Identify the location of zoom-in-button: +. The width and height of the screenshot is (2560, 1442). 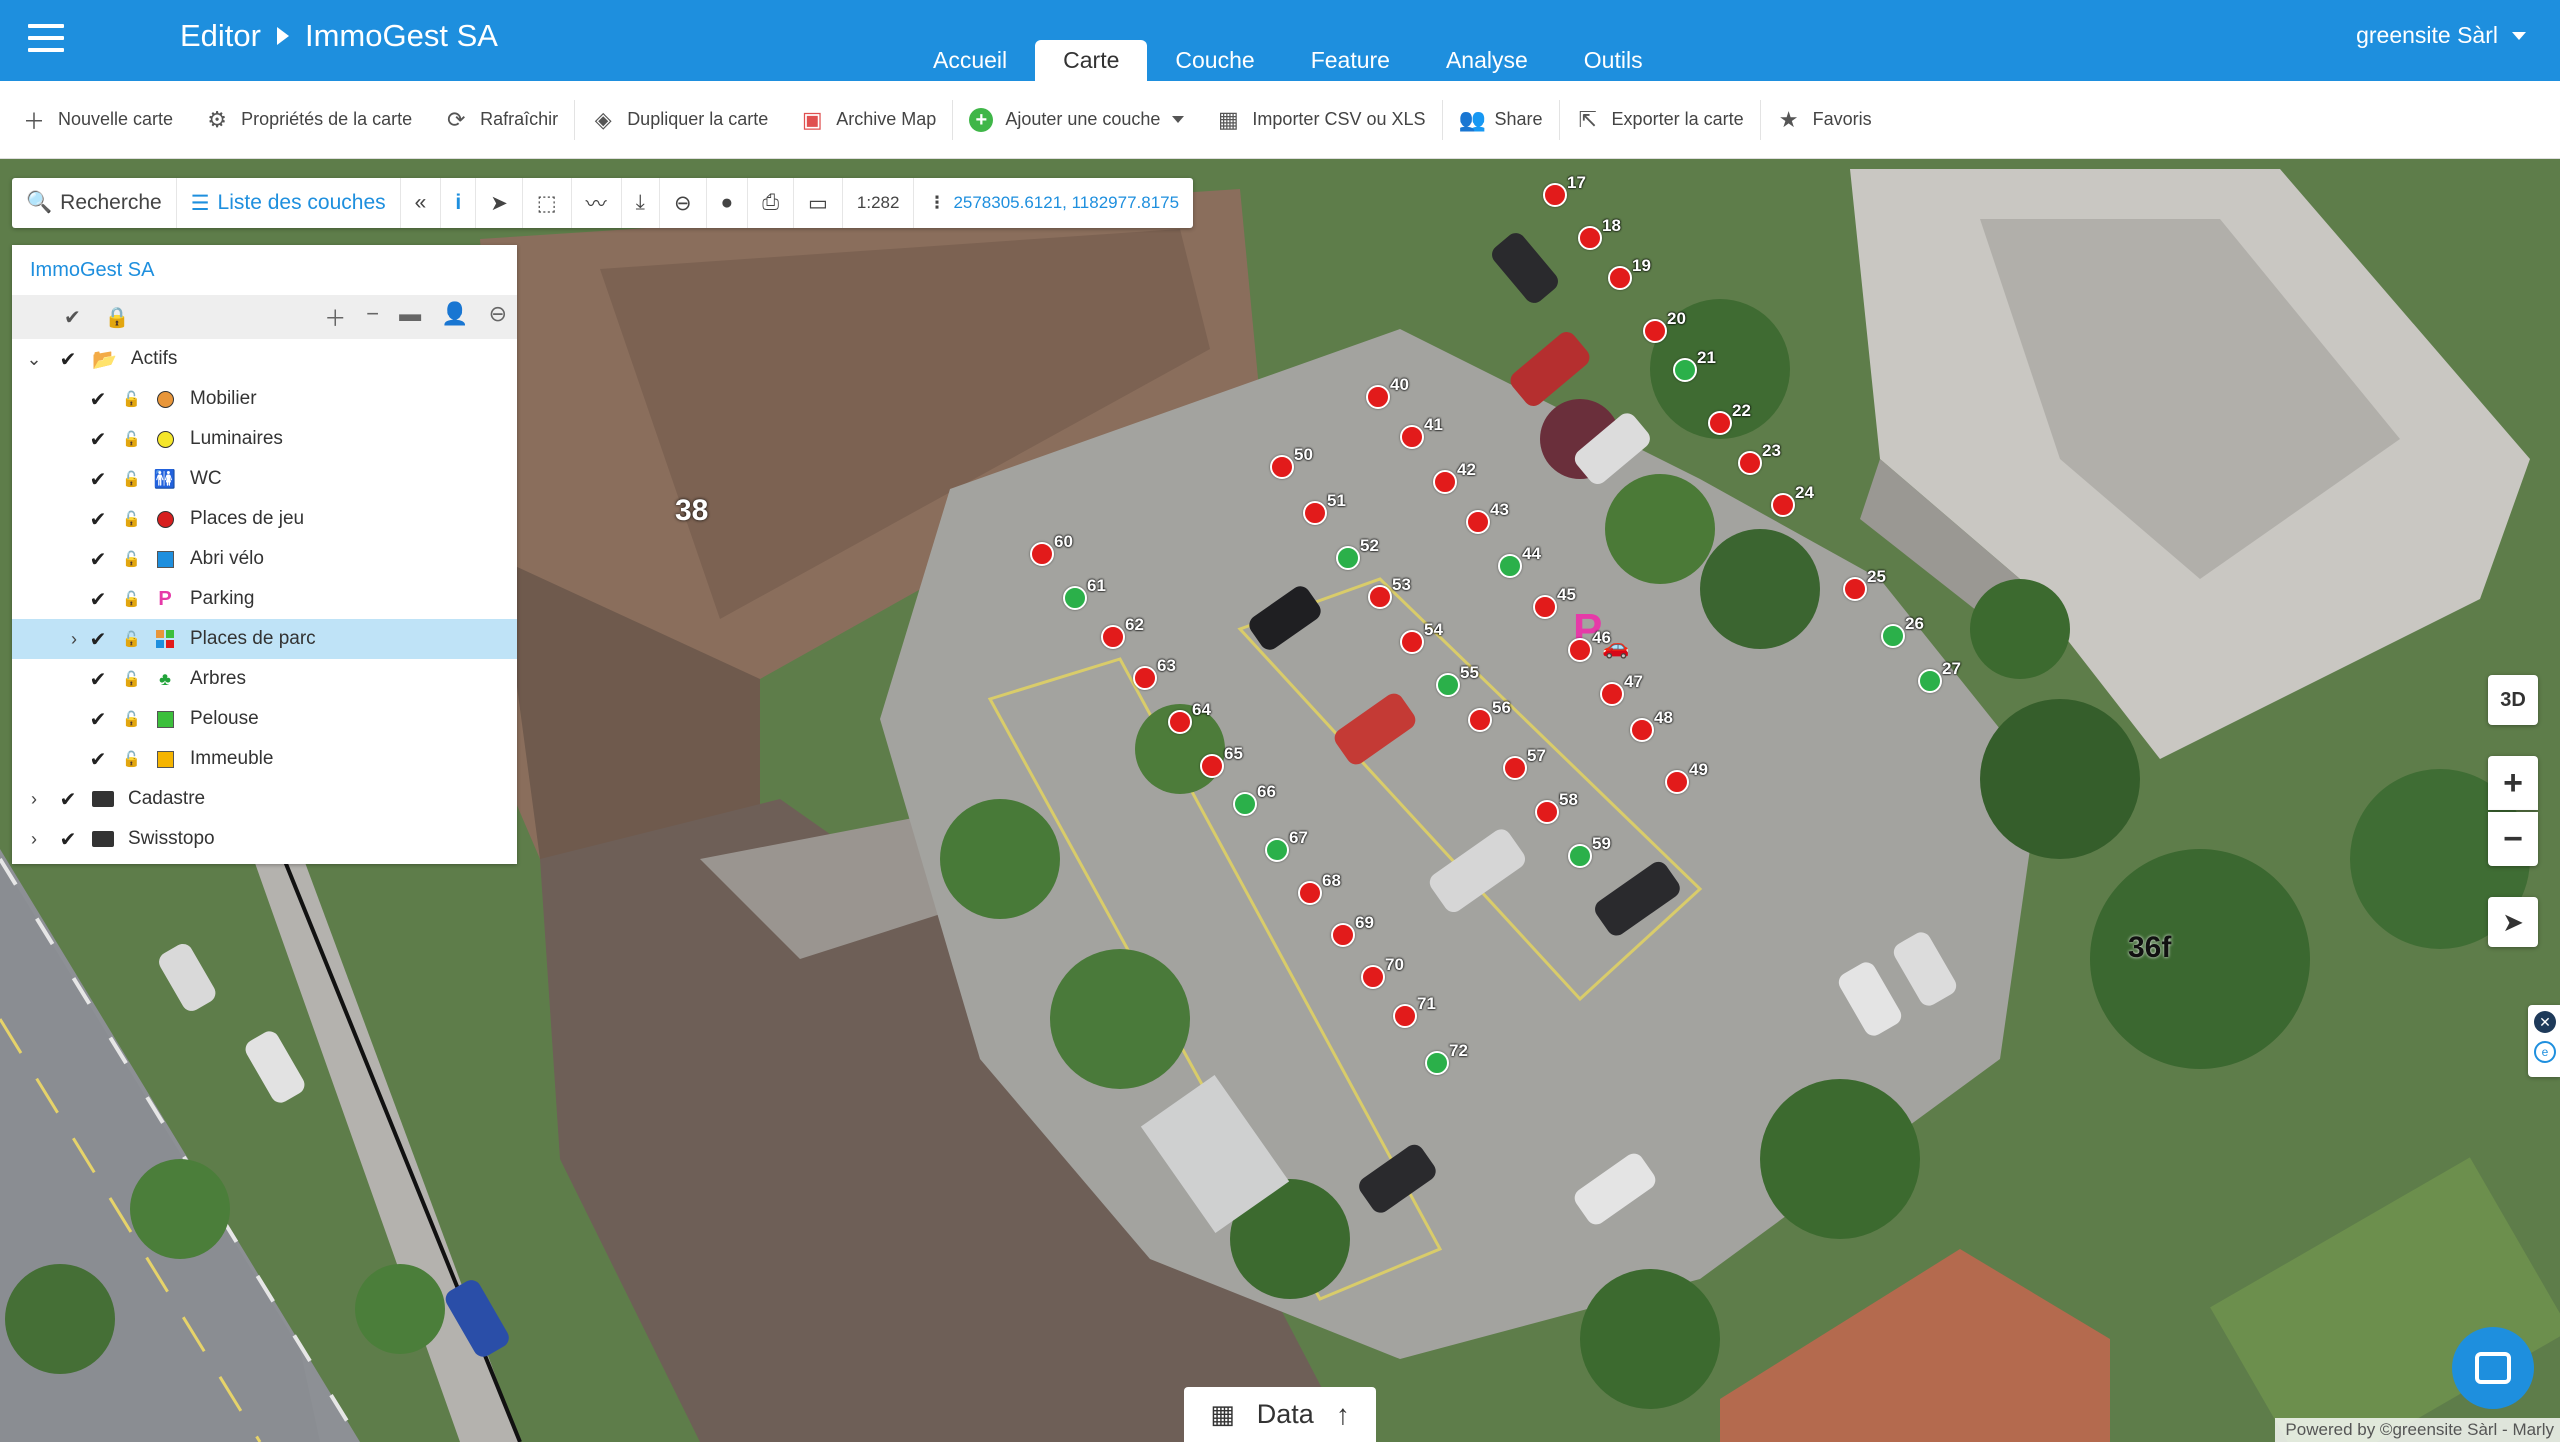
(2513, 783).